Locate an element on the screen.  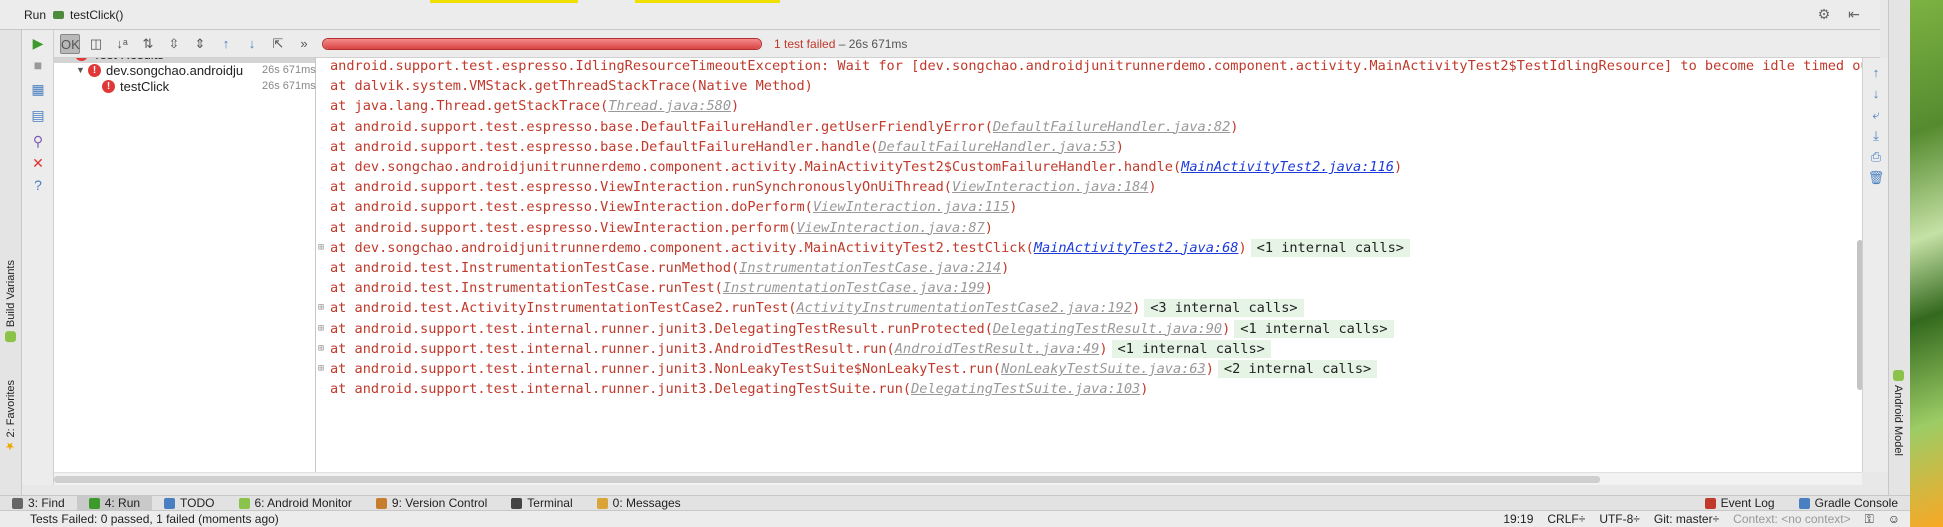
source-link: ViewInteraction.java:115 is located at coordinates (911, 207).